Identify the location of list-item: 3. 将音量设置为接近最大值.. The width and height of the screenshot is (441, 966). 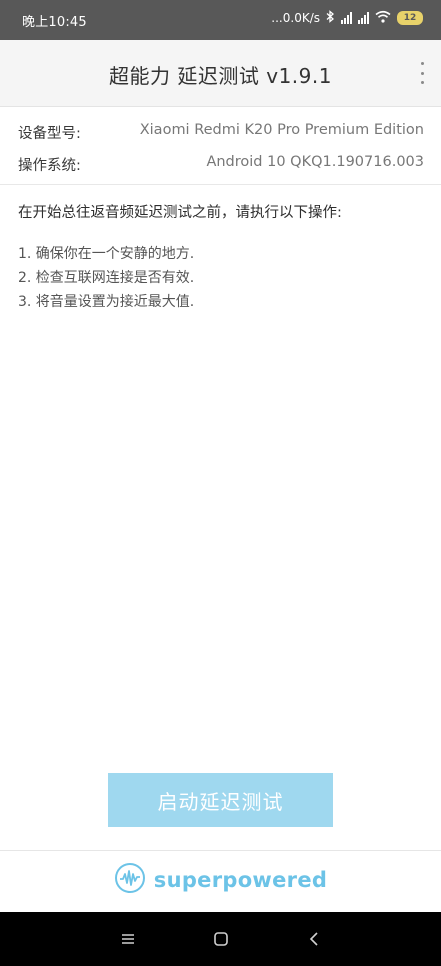
(106, 302).